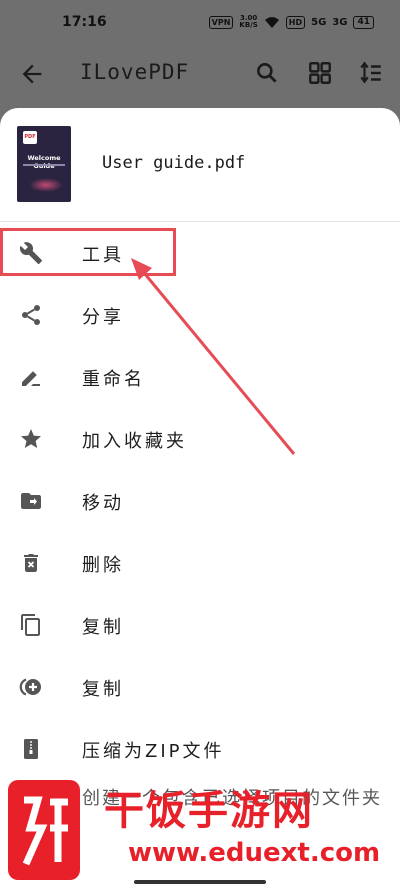 This screenshot has height=889, width=400. What do you see at coordinates (320, 73) in the screenshot?
I see `grid-view-icon` at bounding box center [320, 73].